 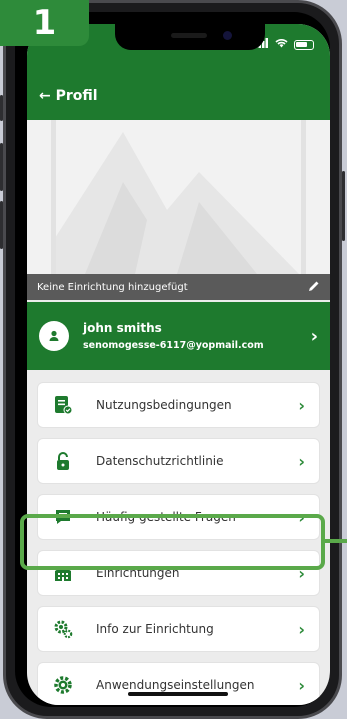 I want to click on settings-gear-icon, so click(x=63, y=685).